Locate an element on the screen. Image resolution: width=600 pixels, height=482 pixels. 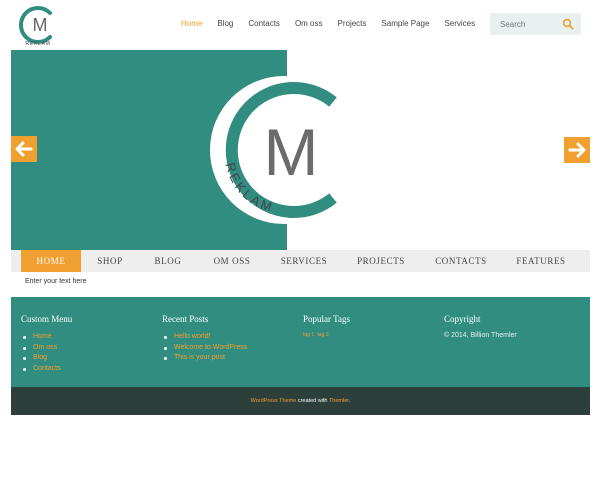
logo-big-letter: M is located at coordinates (291, 152).